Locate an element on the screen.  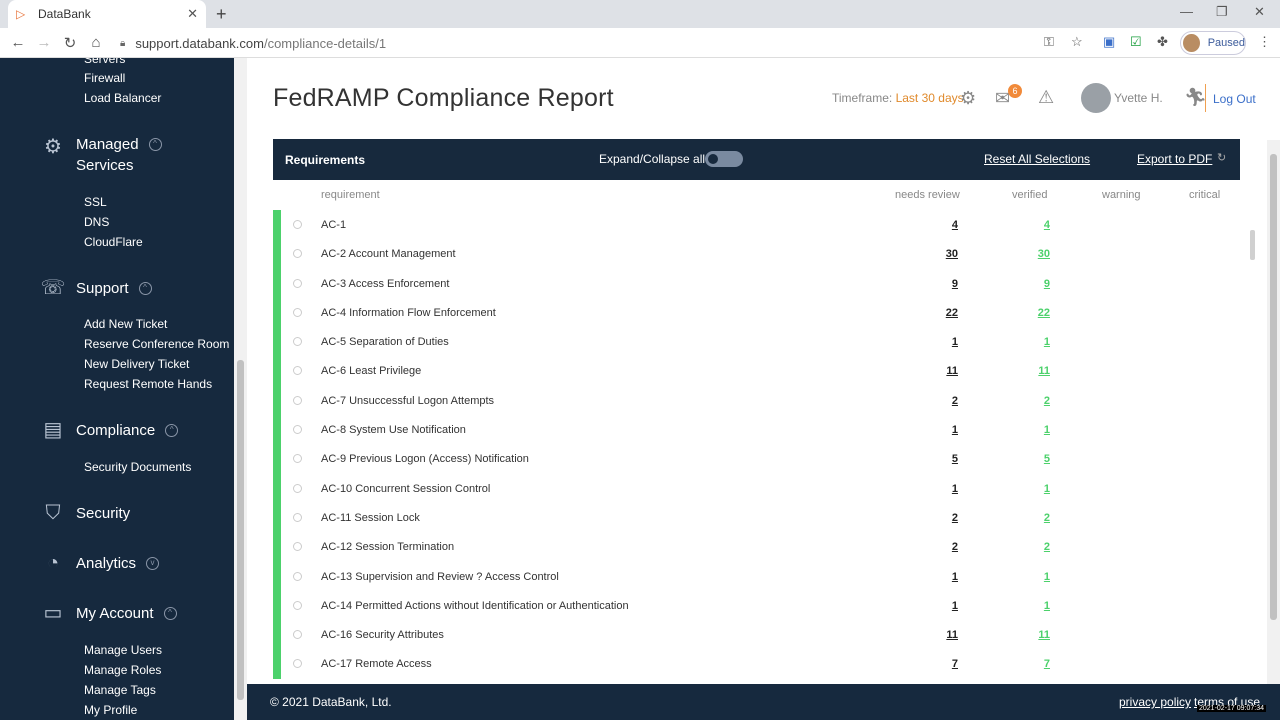
table-row: AC-5 Separation of Duties 1 1 is located at coordinates (756, 342).